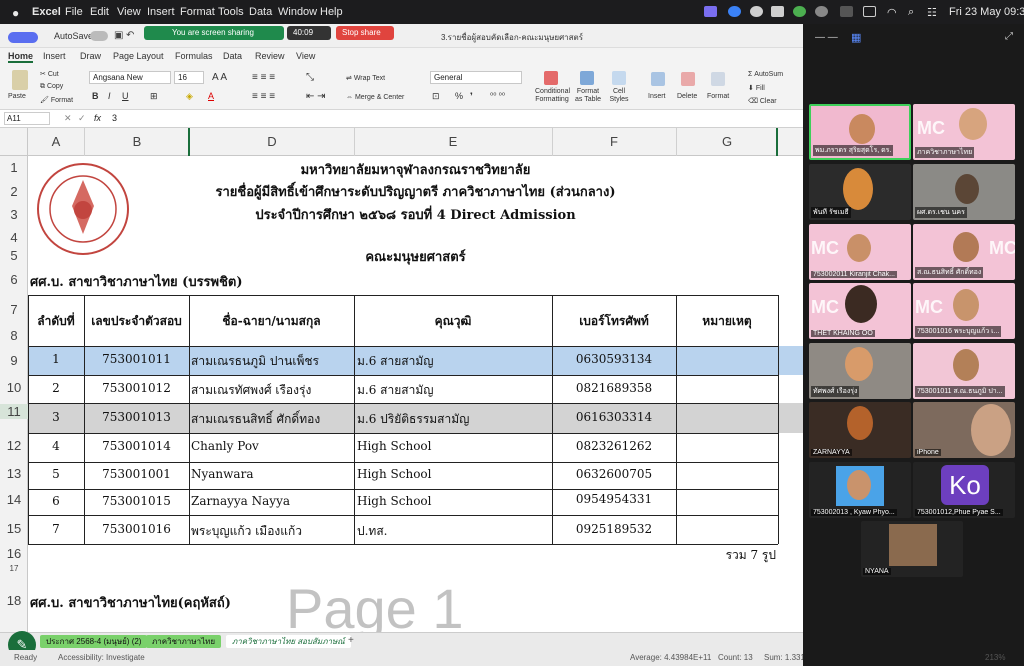 This screenshot has width=1024, height=666. Describe the element at coordinates (765, 74) in the screenshot. I see `autosum-button: Σ AutoSum` at that location.